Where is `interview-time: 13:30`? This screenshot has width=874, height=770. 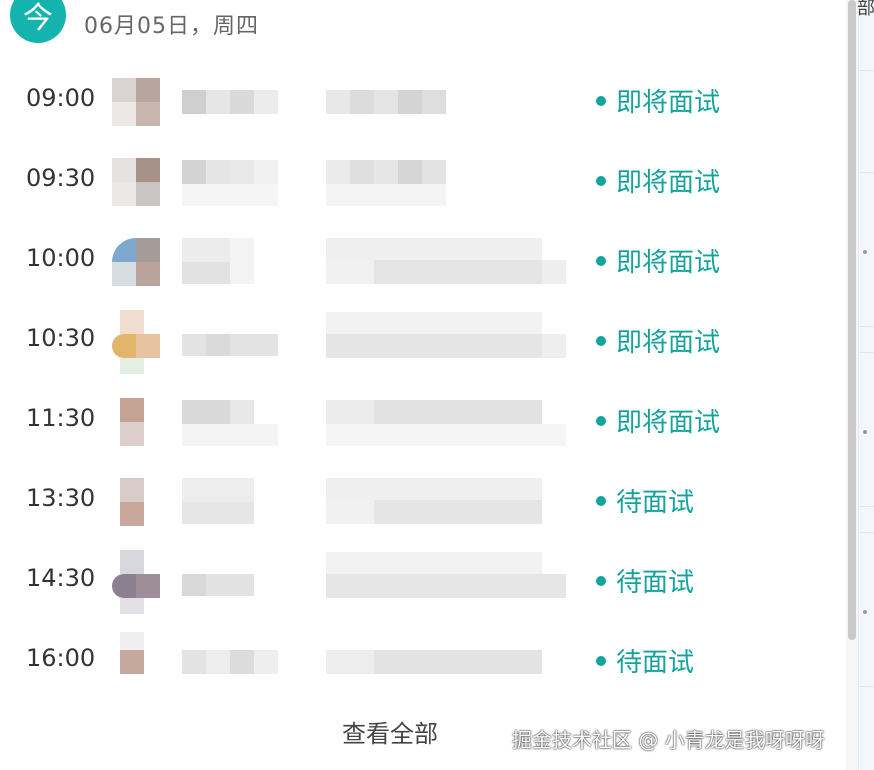
interview-time: 13:30 is located at coordinates (61, 498).